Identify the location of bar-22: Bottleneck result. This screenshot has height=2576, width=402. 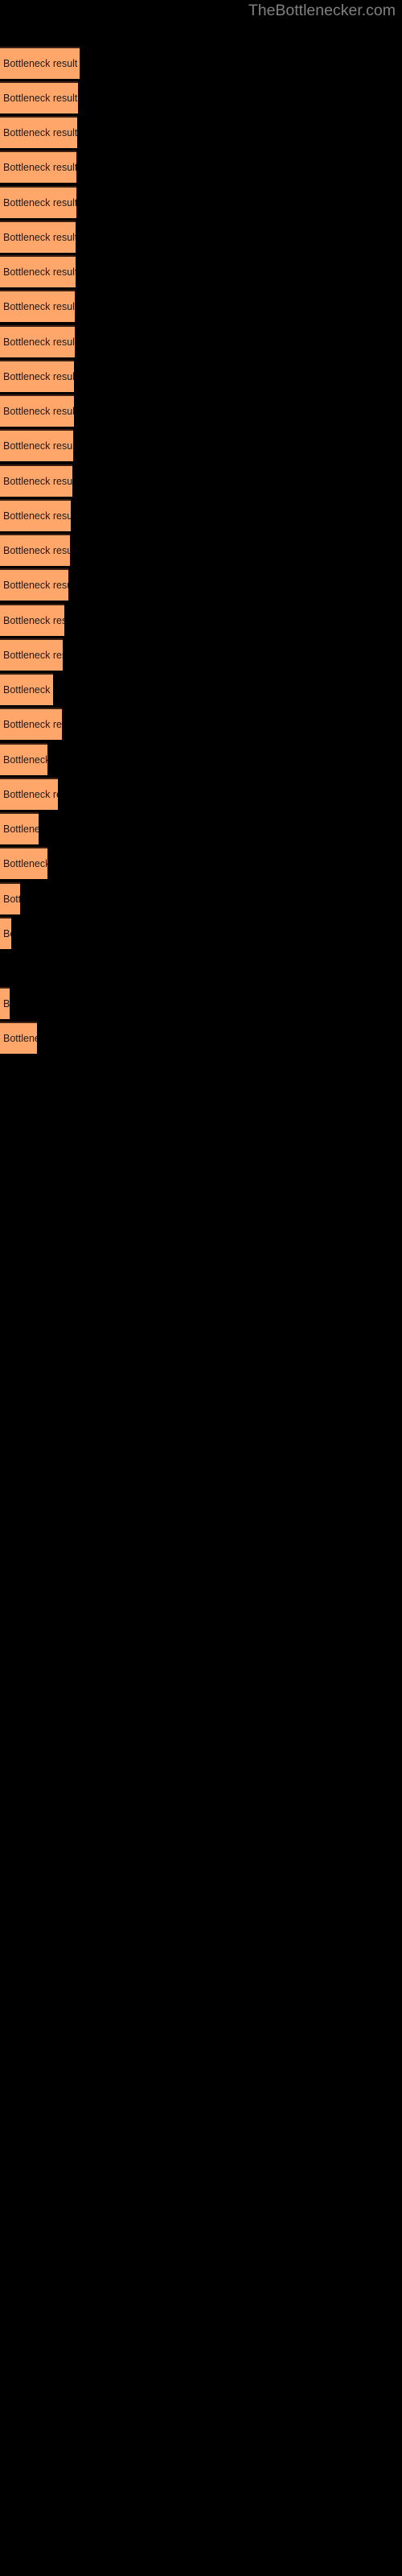
(29, 794).